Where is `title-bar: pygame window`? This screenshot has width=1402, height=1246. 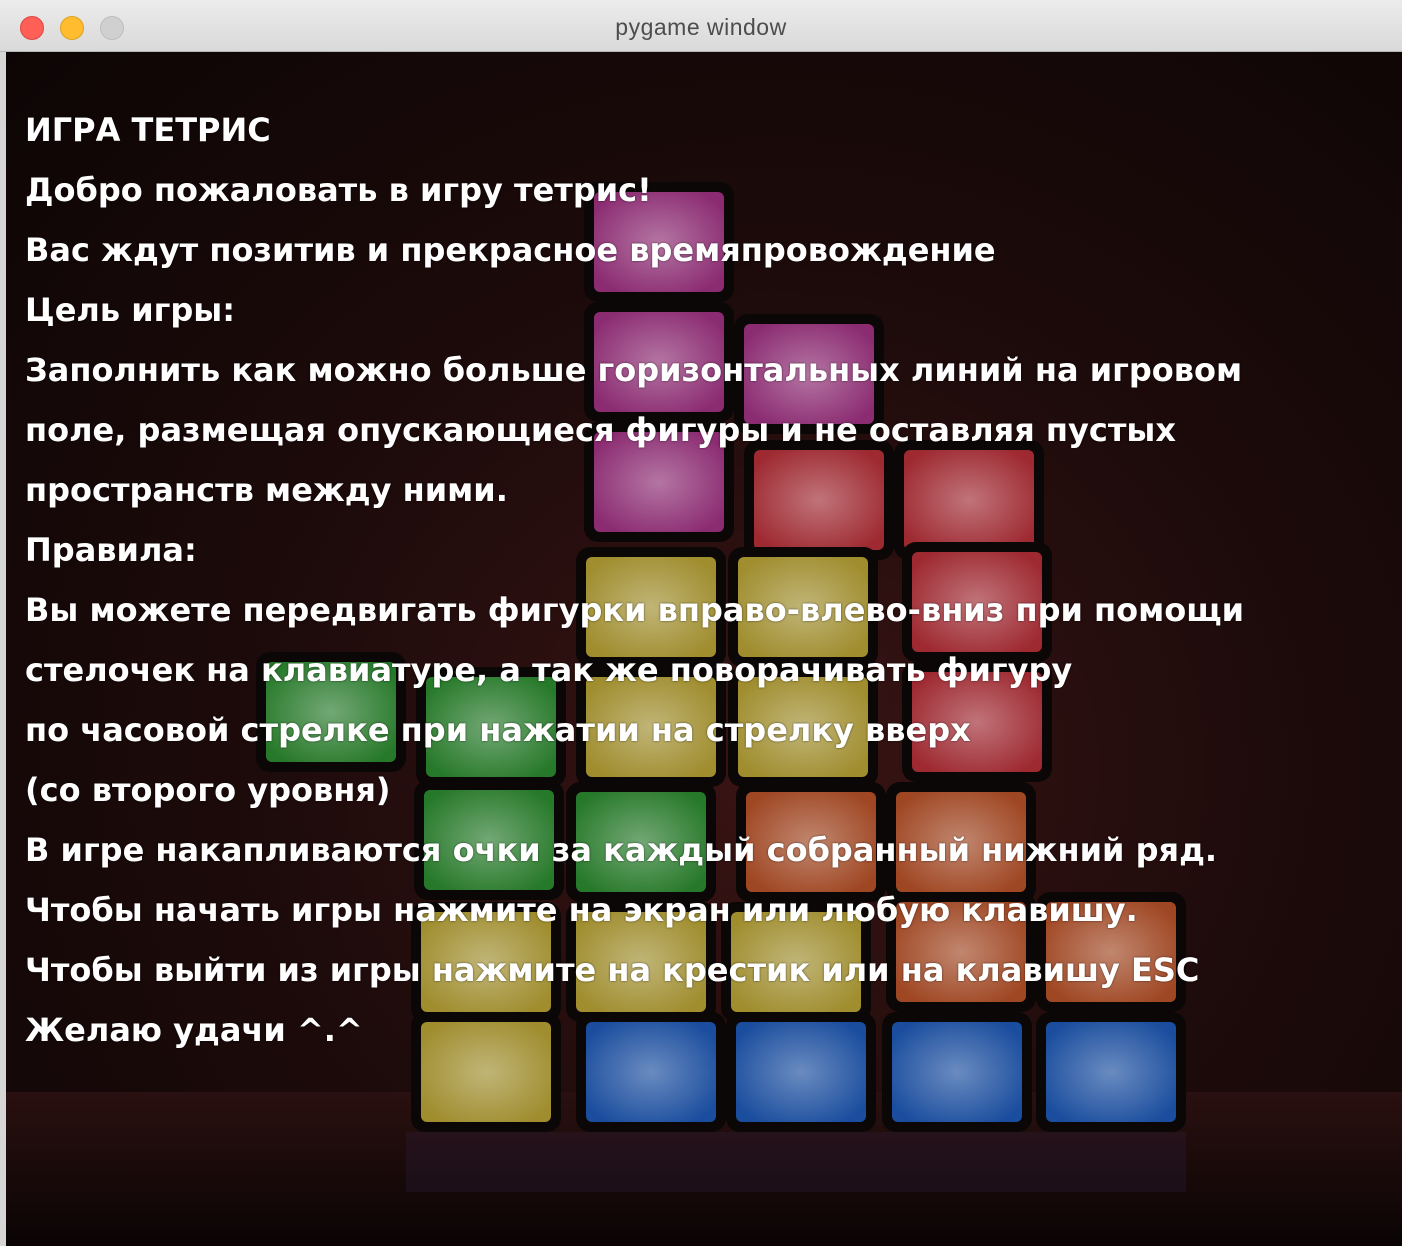 title-bar: pygame window is located at coordinates (701, 26).